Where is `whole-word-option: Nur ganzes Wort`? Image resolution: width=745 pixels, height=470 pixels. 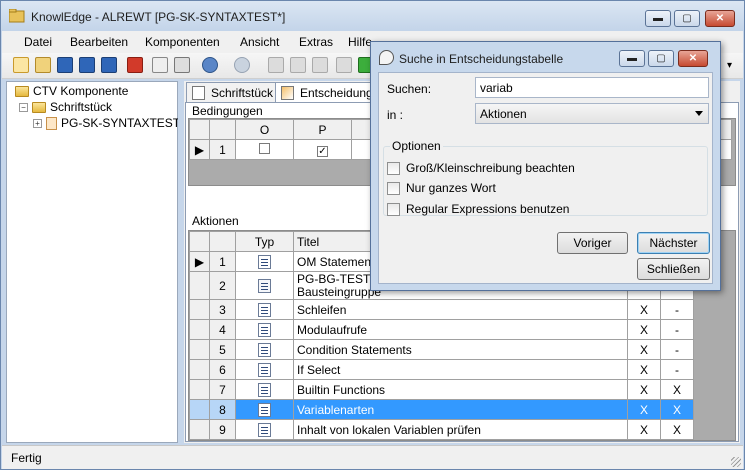 whole-word-option: Nur ganzes Wort is located at coordinates (441, 188).